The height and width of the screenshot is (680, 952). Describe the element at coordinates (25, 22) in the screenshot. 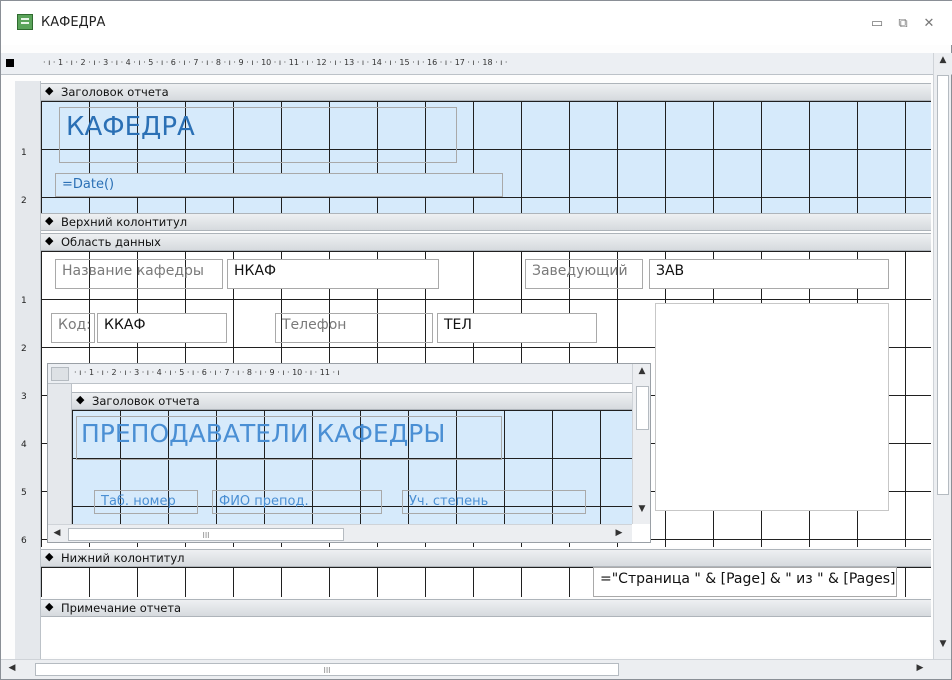

I see `form-icon` at that location.